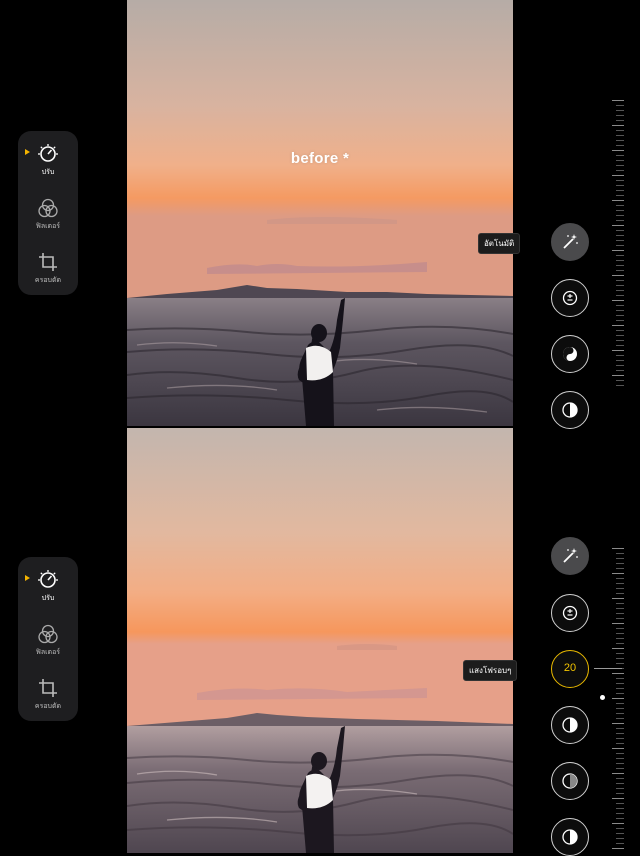 The image size is (640, 856). Describe the element at coordinates (48, 208) in the screenshot. I see `filter-icon` at that location.